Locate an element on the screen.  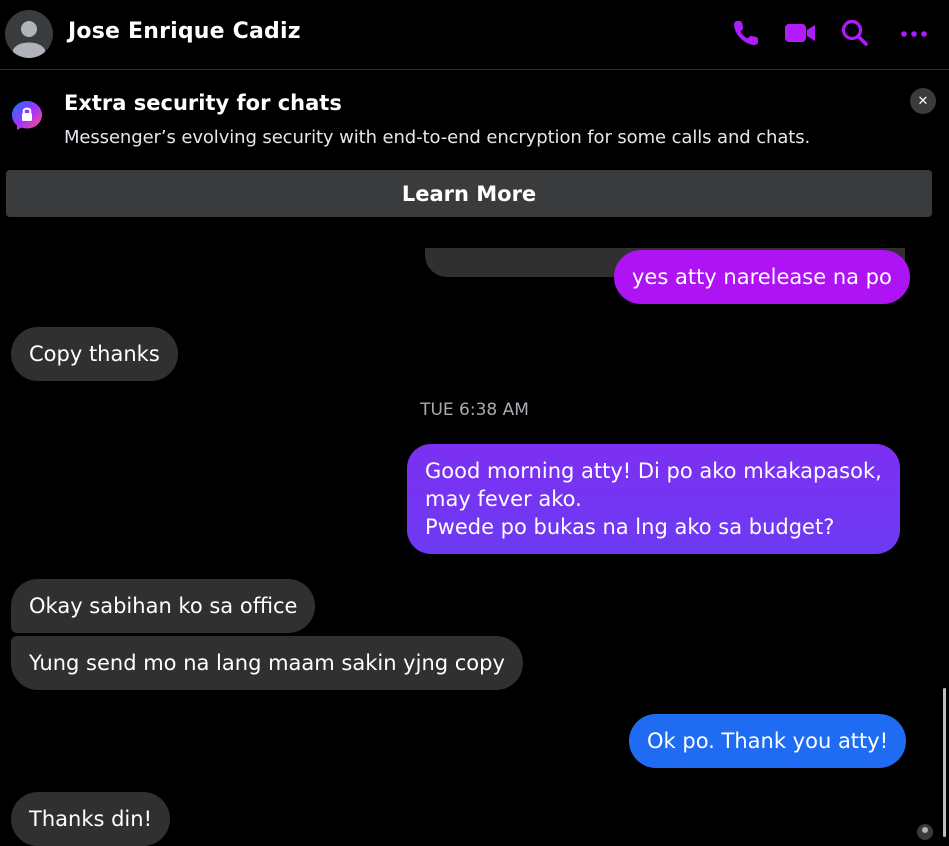
message-timestamp: TUE 6:38 AM is located at coordinates (474, 410).